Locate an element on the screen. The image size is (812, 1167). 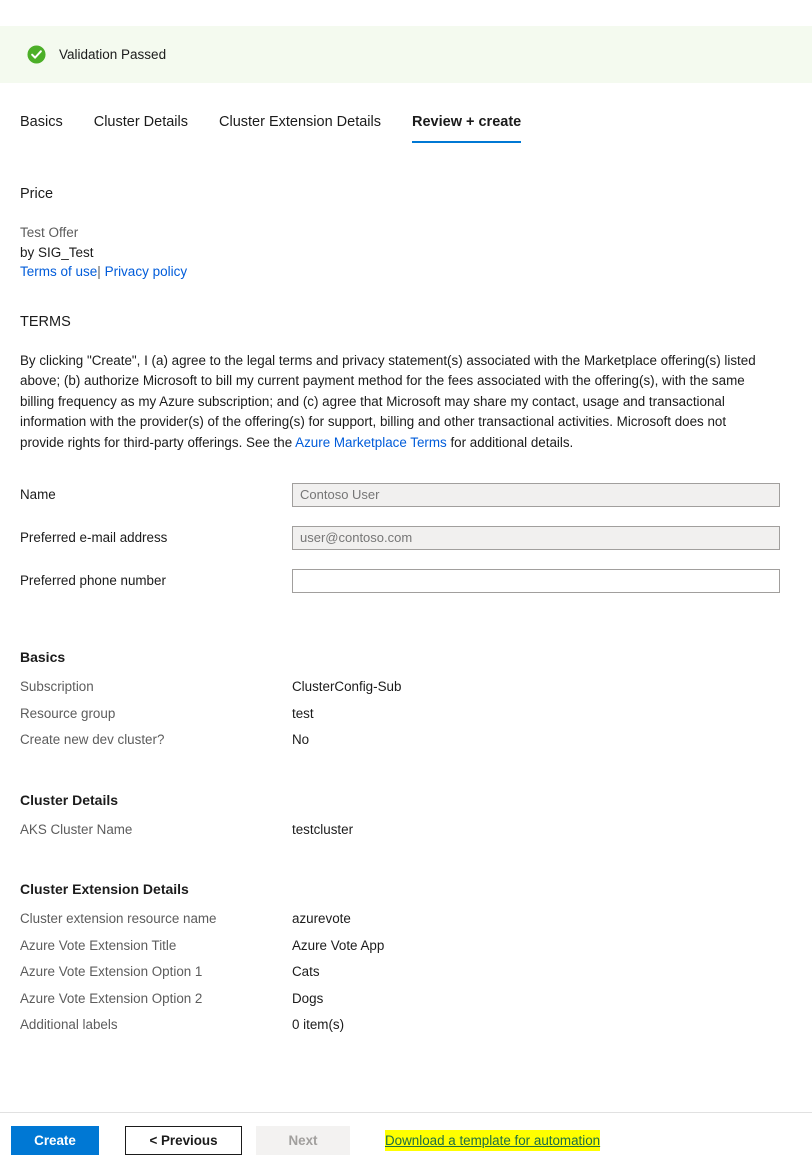
table-row: AKS Cluster Name testcluster is located at coordinates (406, 835).